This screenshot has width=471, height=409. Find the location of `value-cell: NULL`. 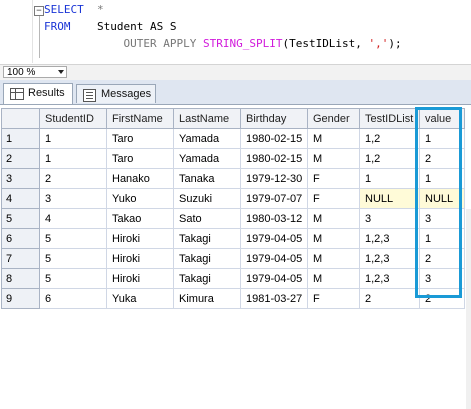

value-cell: NULL is located at coordinates (442, 198).